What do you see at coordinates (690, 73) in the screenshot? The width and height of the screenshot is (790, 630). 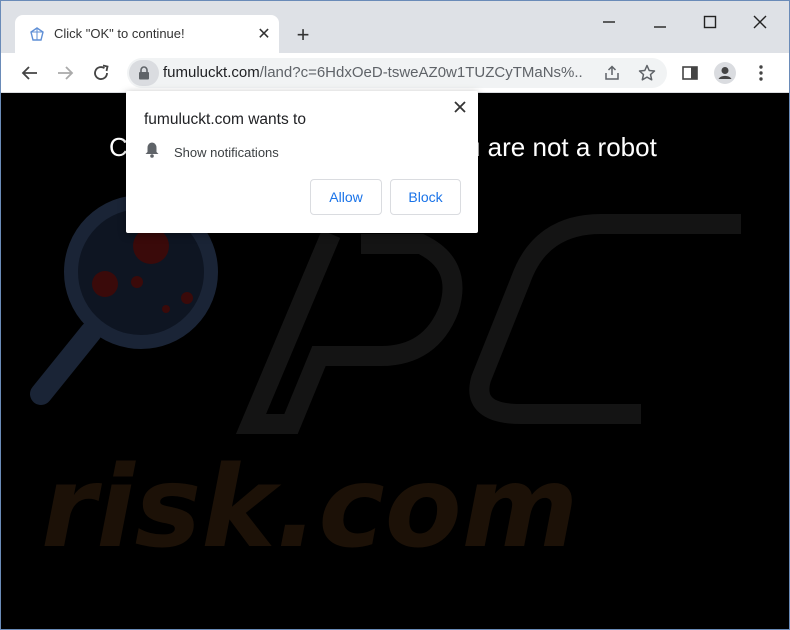 I see `side-panel-icon` at bounding box center [690, 73].